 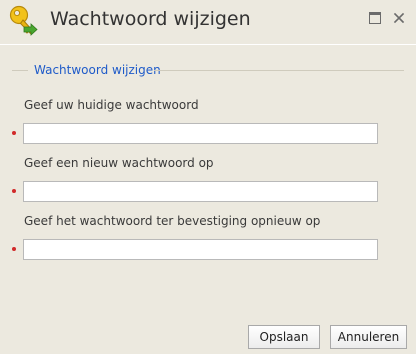 I want to click on current-password-label: Geef uw huidige wachtwoord, so click(x=111, y=105).